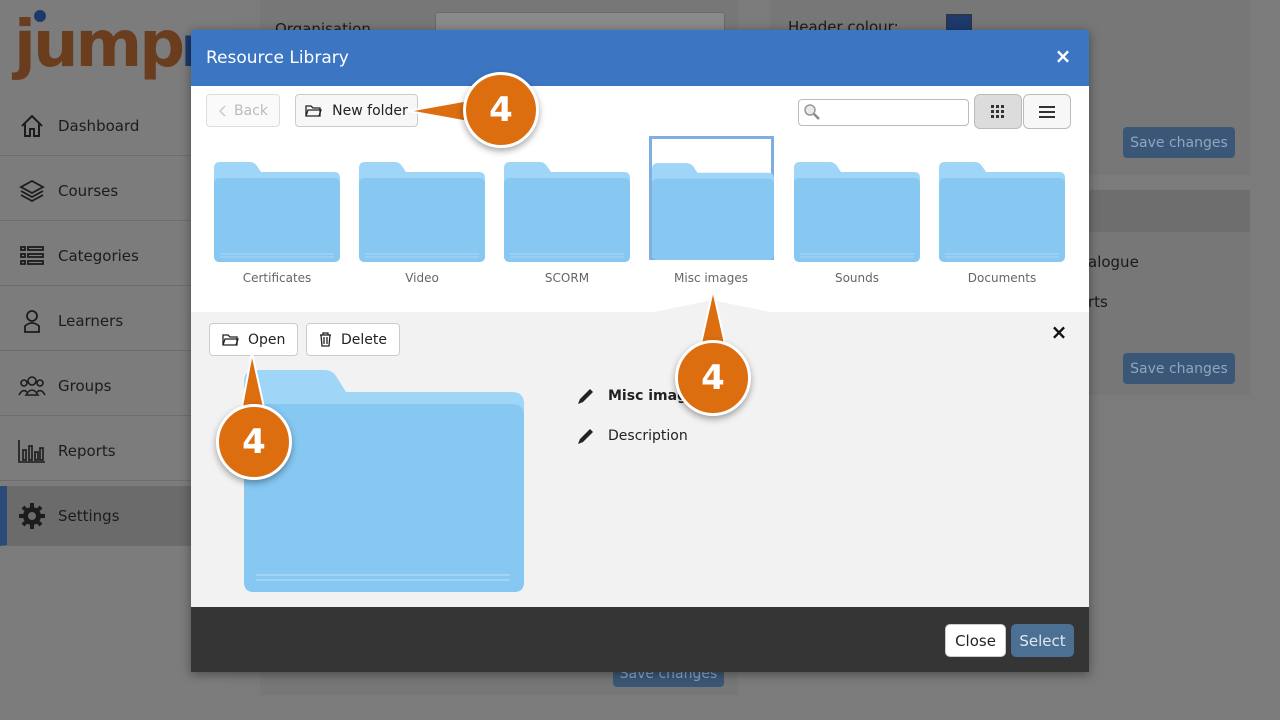 The image size is (1280, 720). I want to click on search-box, so click(883, 112).